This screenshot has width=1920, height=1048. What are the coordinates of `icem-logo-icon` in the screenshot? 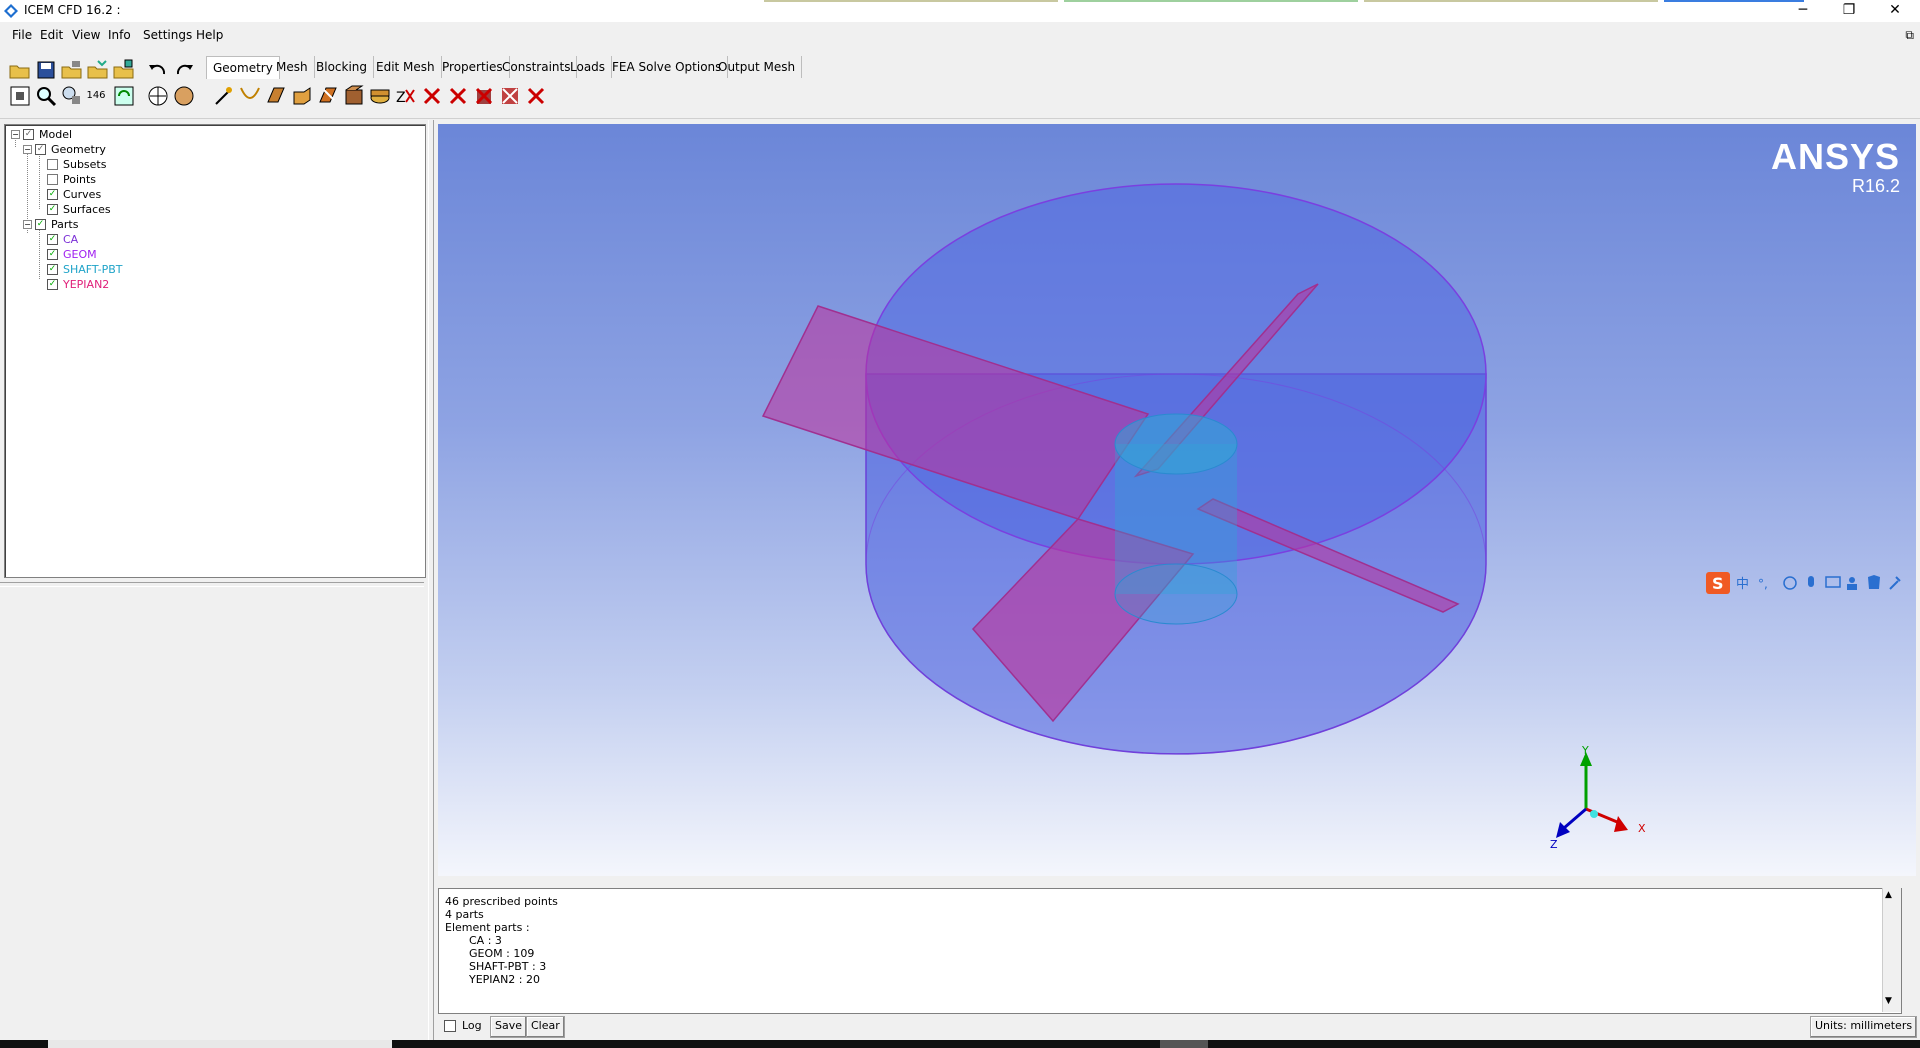 It's located at (11, 11).